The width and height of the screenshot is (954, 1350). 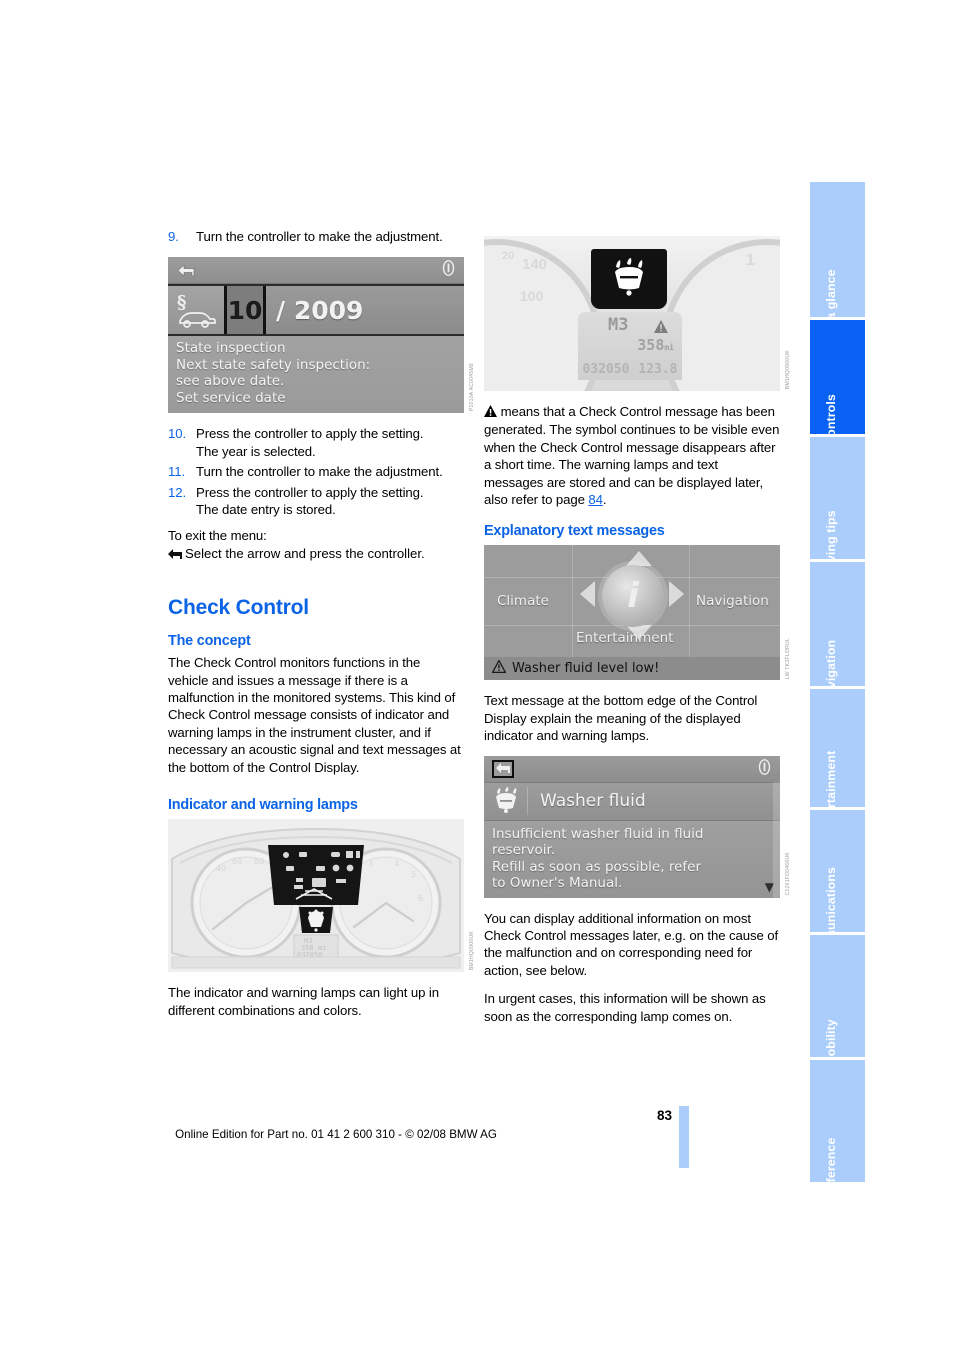 What do you see at coordinates (624, 638) in the screenshot?
I see `menu-item-entertainment: Entertainment` at bounding box center [624, 638].